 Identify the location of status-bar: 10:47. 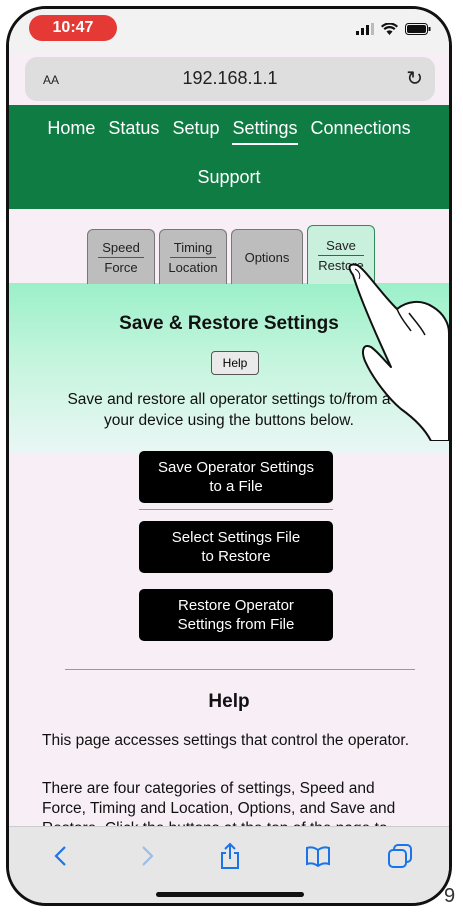
(229, 31).